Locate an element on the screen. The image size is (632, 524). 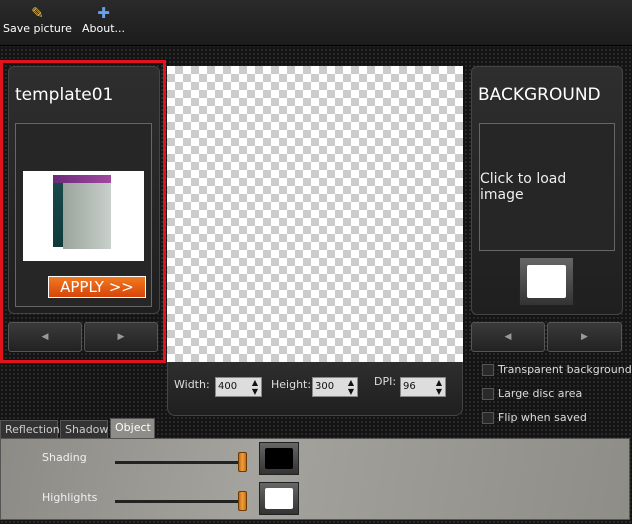
width-label: Width: is located at coordinates (192, 384).